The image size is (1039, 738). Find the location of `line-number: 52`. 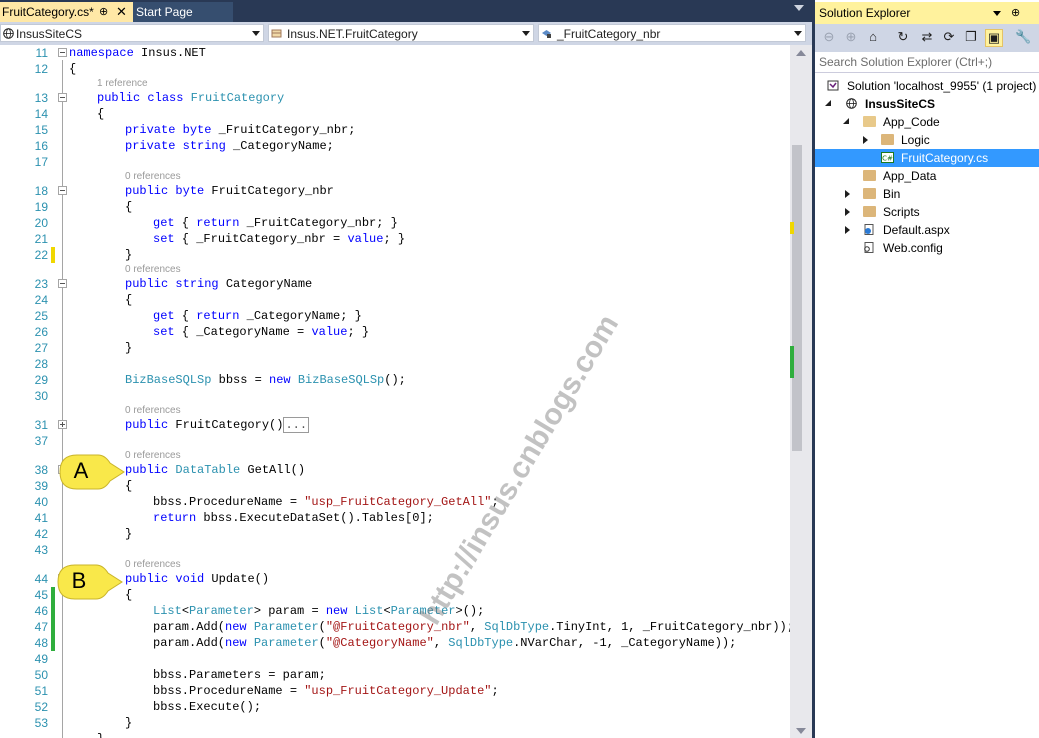

line-number: 52 is located at coordinates (41, 707).